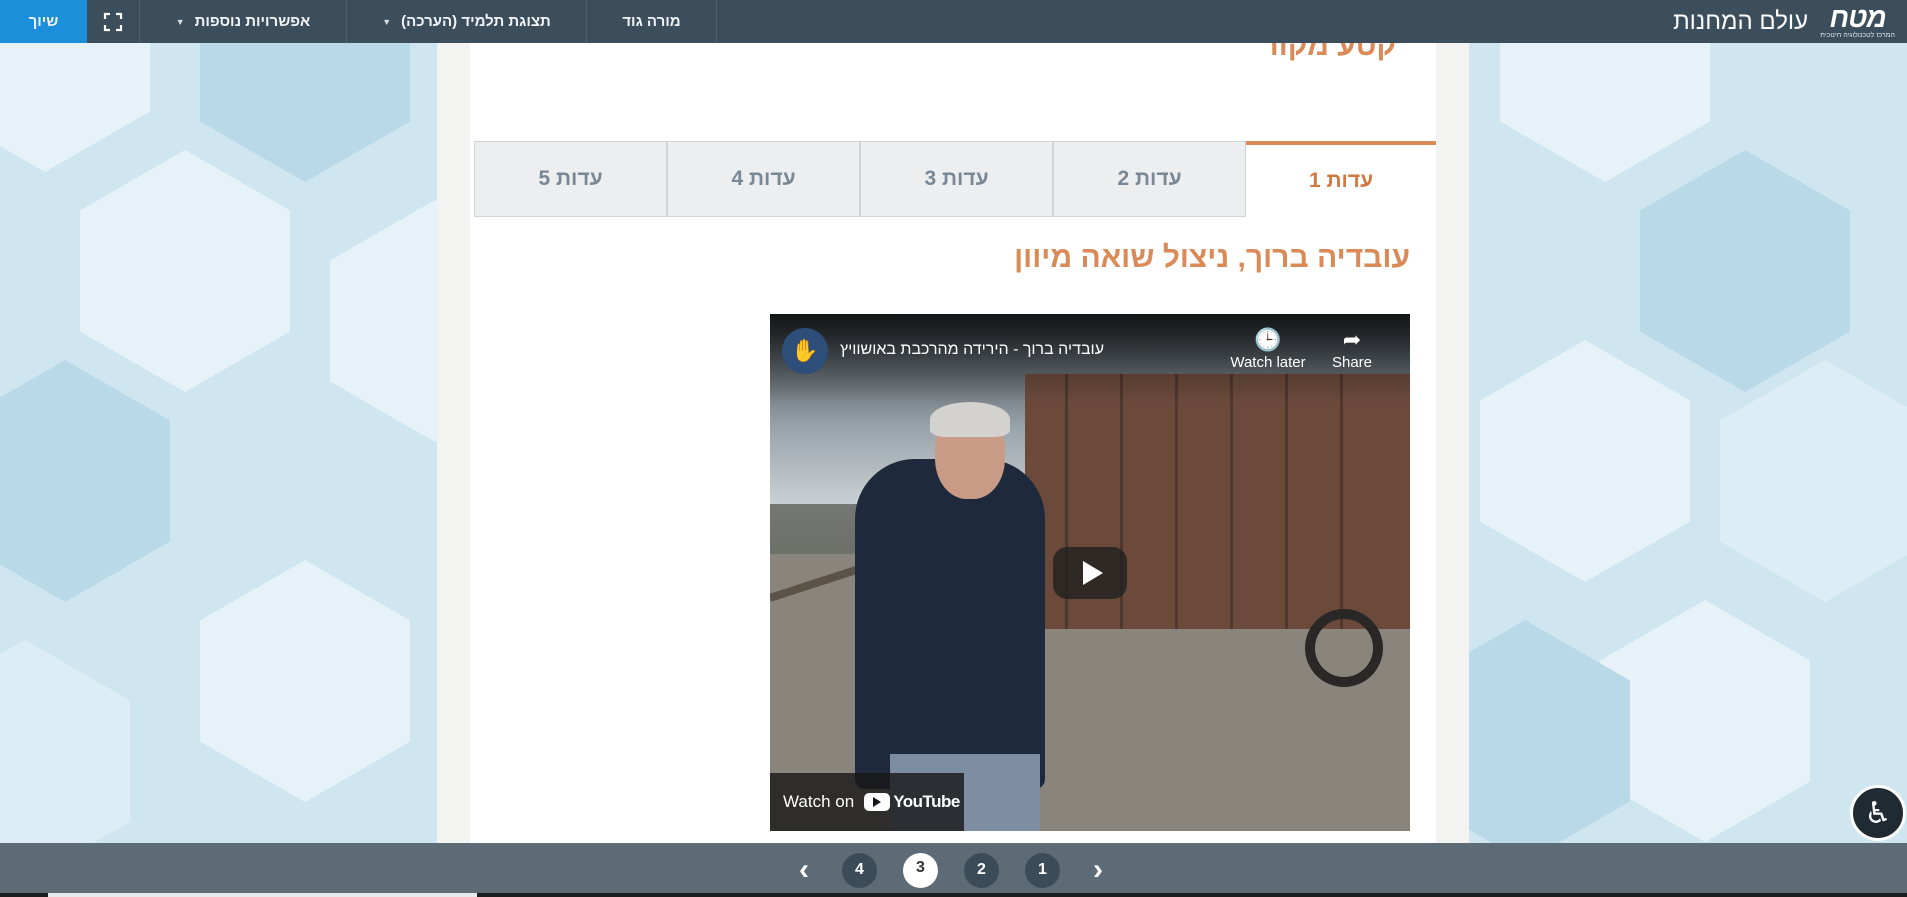 This screenshot has width=1907, height=897. What do you see at coordinates (1857, 17) in the screenshot?
I see `logo-text: מטח` at bounding box center [1857, 17].